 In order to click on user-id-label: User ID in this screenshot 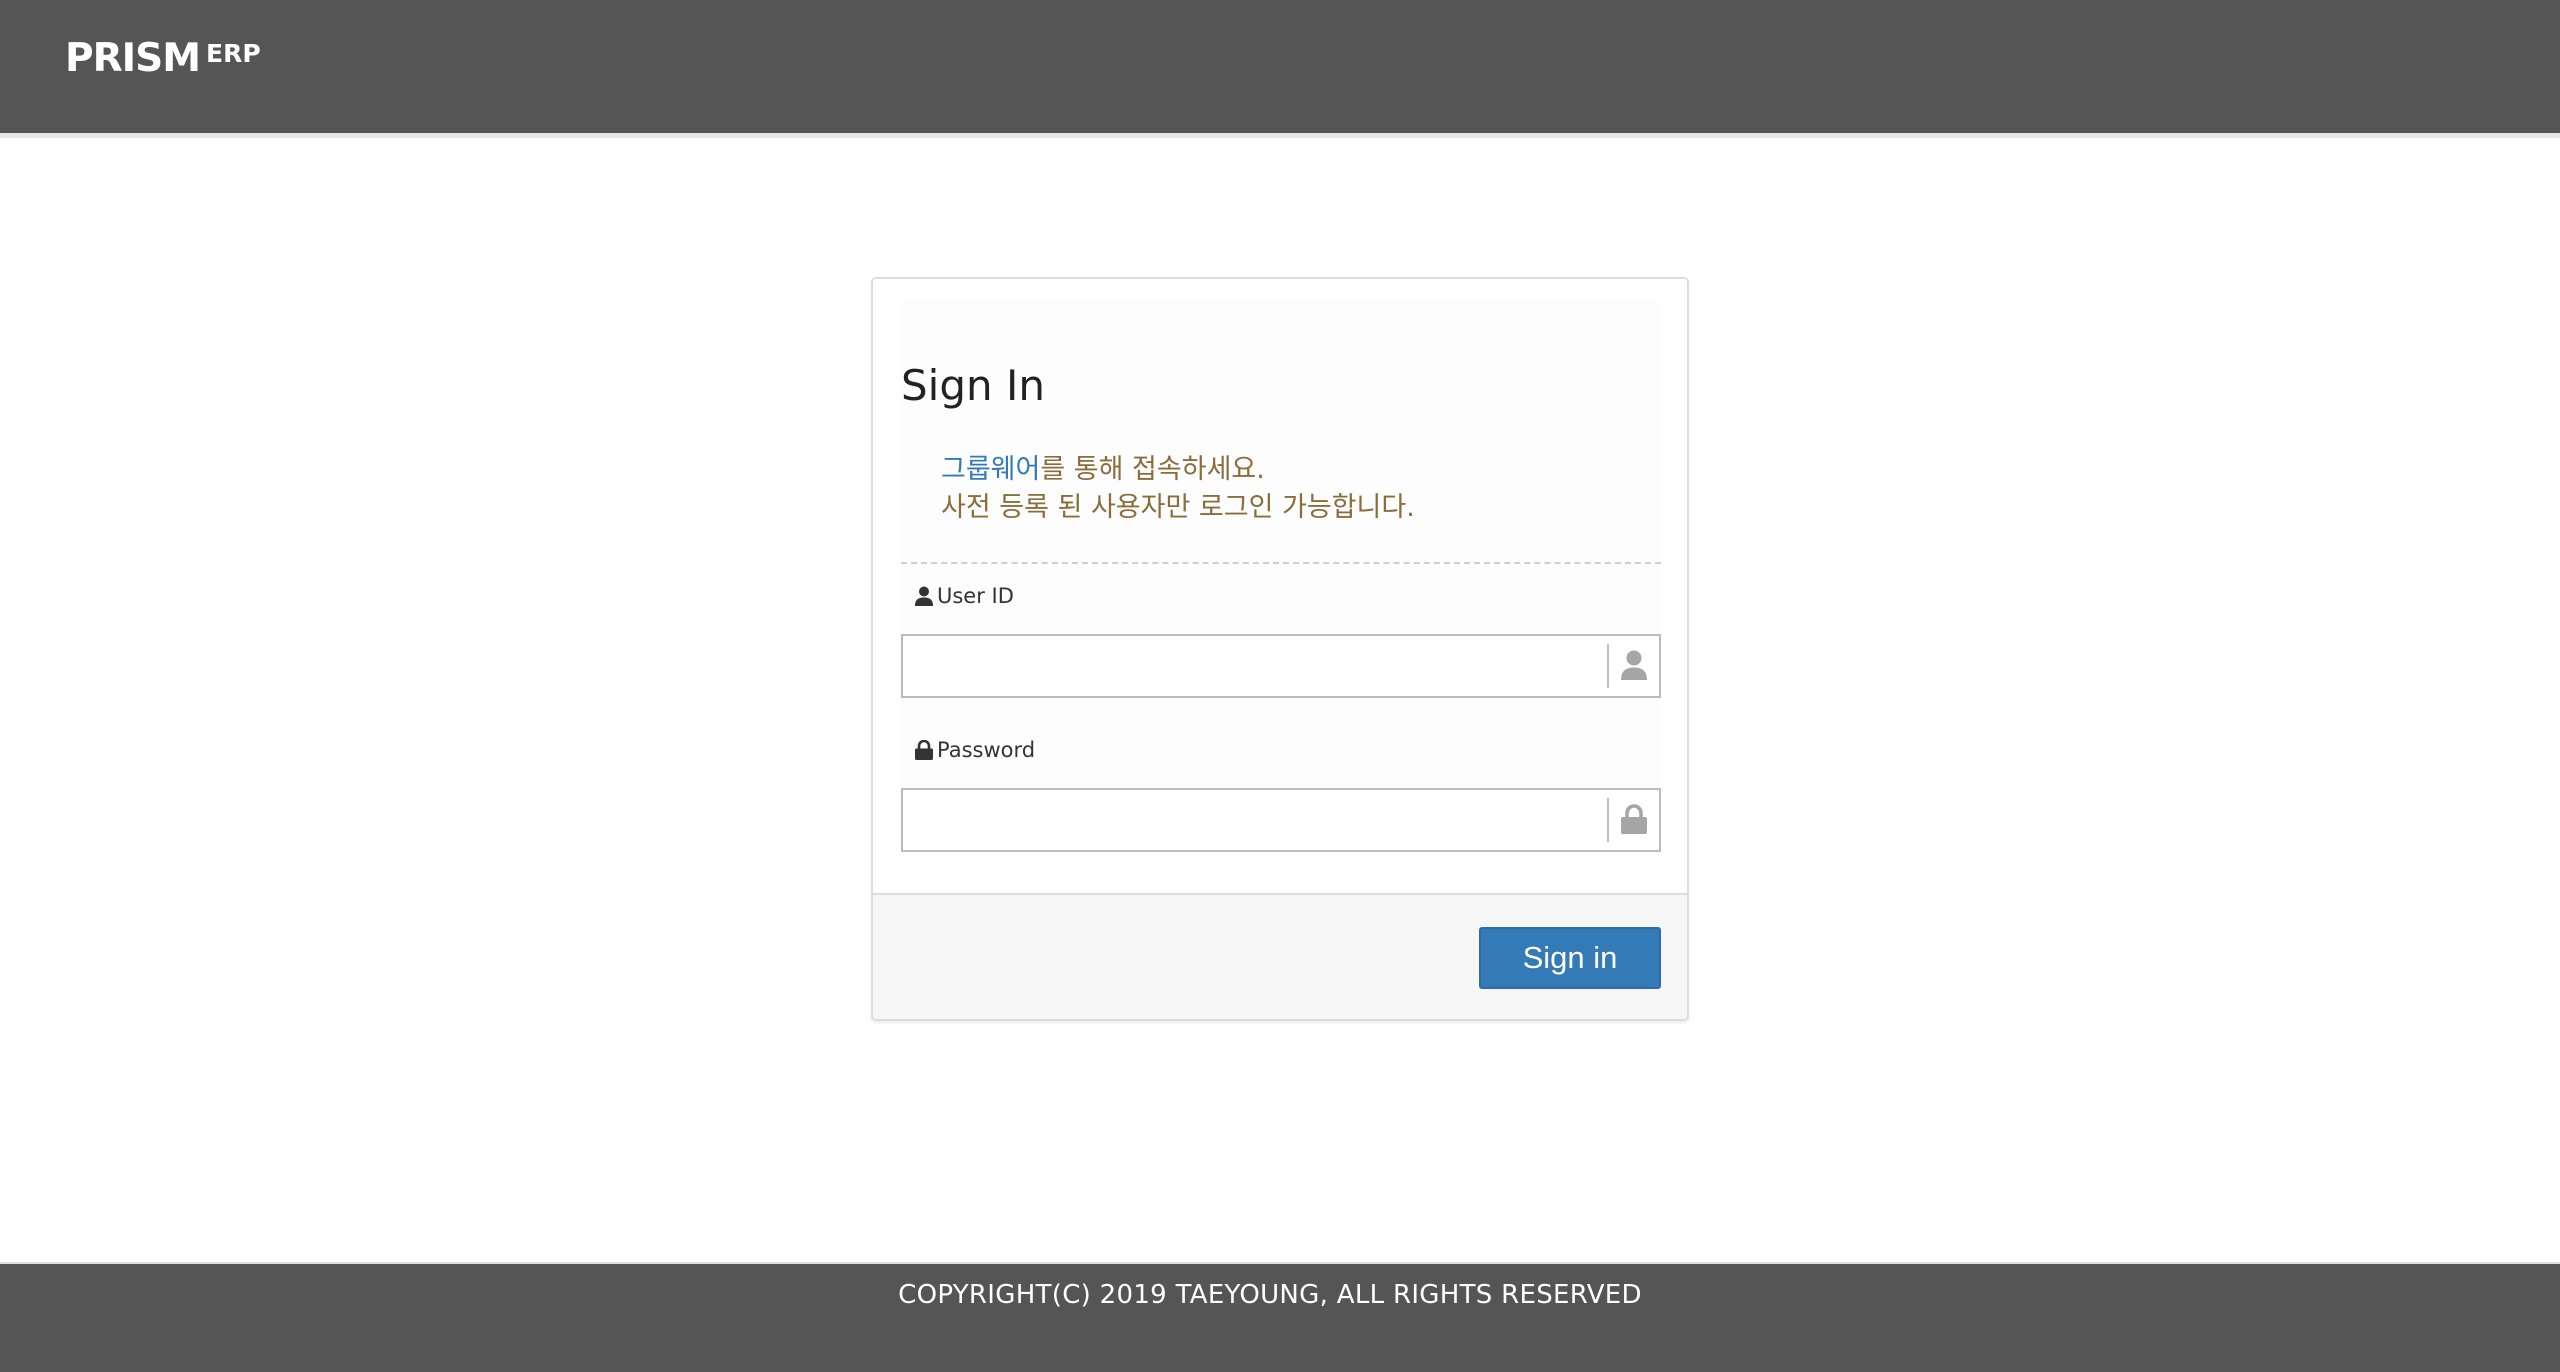, I will do `click(964, 596)`.